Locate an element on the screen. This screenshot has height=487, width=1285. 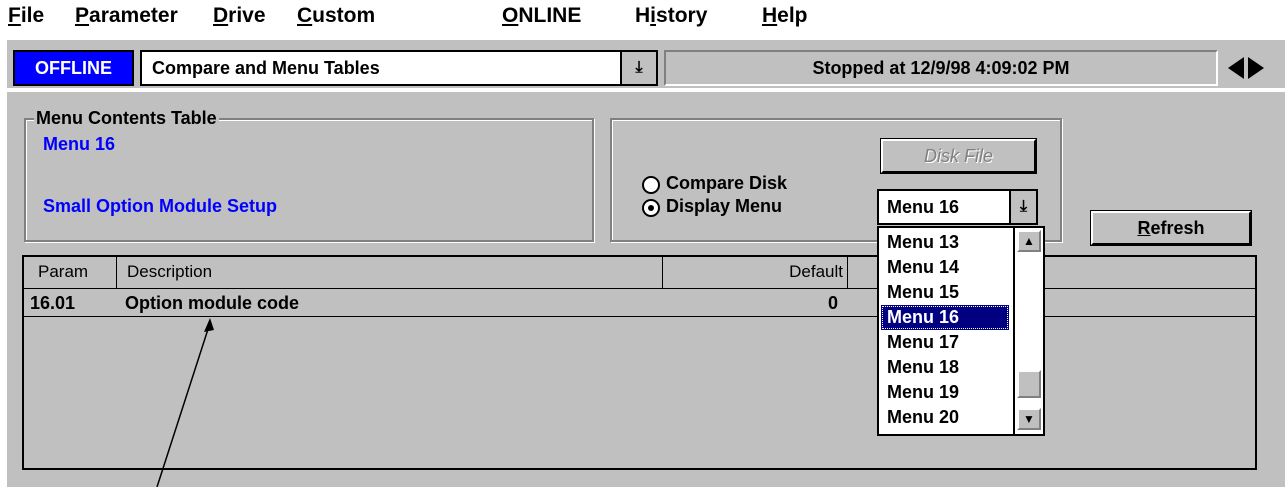
annotation-pointer is located at coordinates (185, 402).